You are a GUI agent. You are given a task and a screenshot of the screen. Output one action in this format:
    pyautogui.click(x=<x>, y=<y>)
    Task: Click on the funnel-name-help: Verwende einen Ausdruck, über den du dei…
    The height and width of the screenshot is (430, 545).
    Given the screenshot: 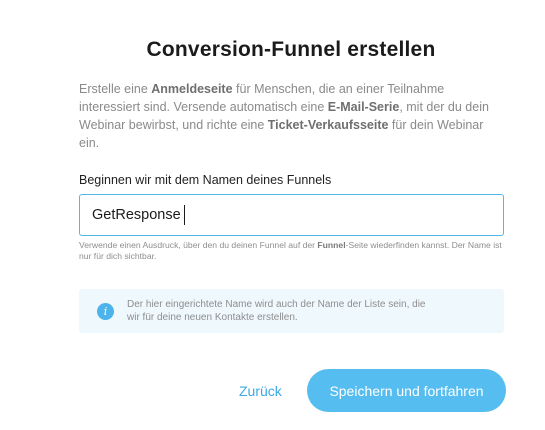 What is the action you would take?
    pyautogui.click(x=294, y=251)
    